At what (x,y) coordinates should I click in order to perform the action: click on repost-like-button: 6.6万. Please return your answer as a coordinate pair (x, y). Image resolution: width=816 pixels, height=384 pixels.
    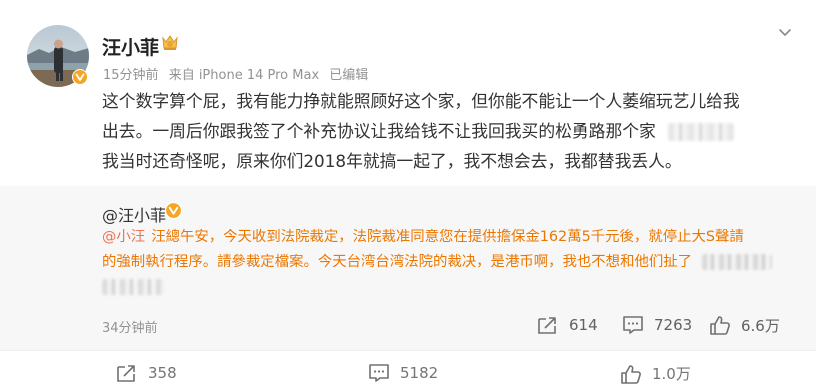
    Looking at the image, I should click on (744, 325).